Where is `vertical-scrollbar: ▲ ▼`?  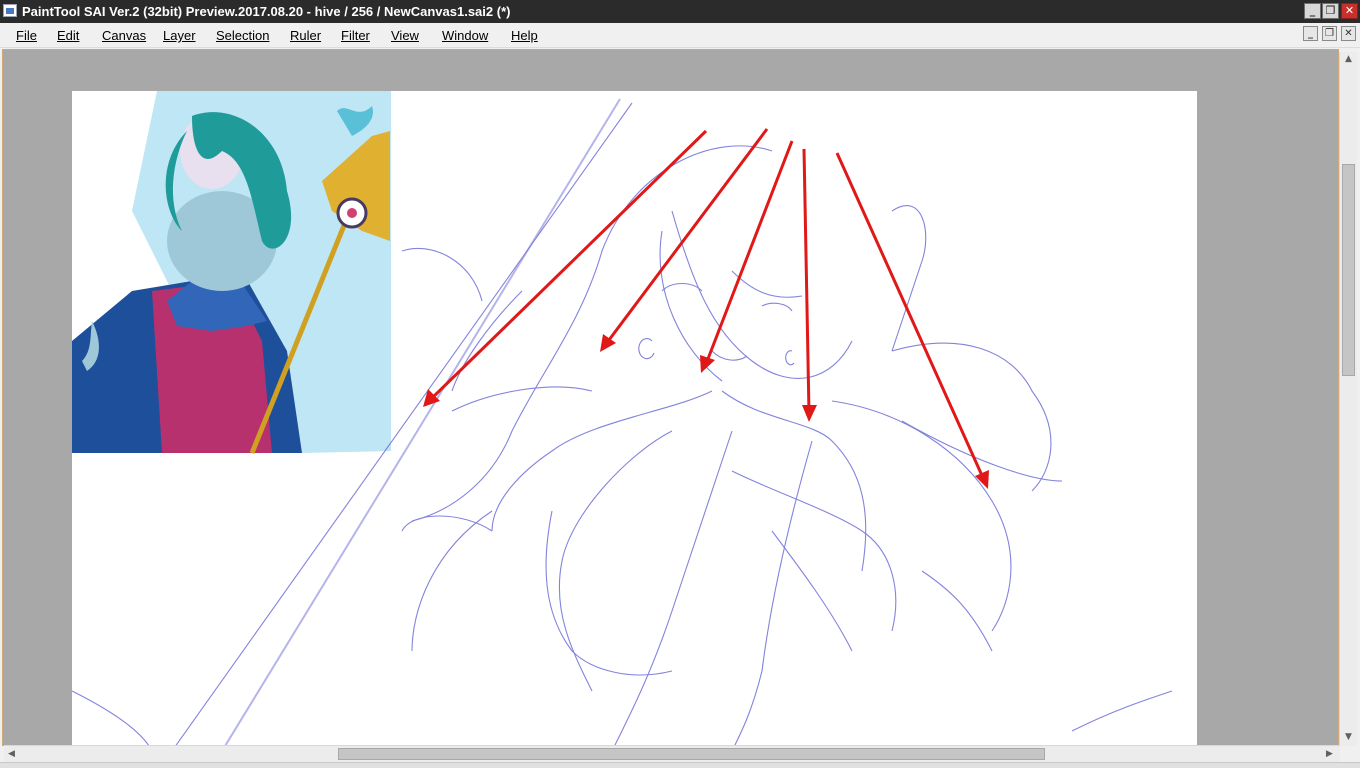 vertical-scrollbar: ▲ ▼ is located at coordinates (1348, 399).